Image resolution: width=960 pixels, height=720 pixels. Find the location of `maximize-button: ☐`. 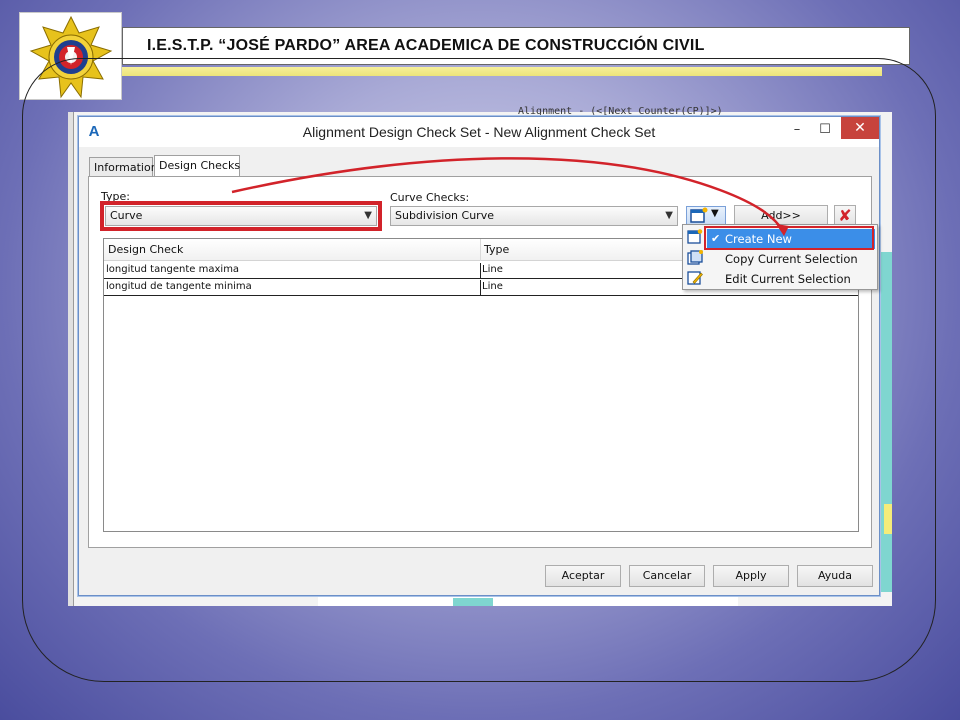

maximize-button: ☐ is located at coordinates (825, 130).